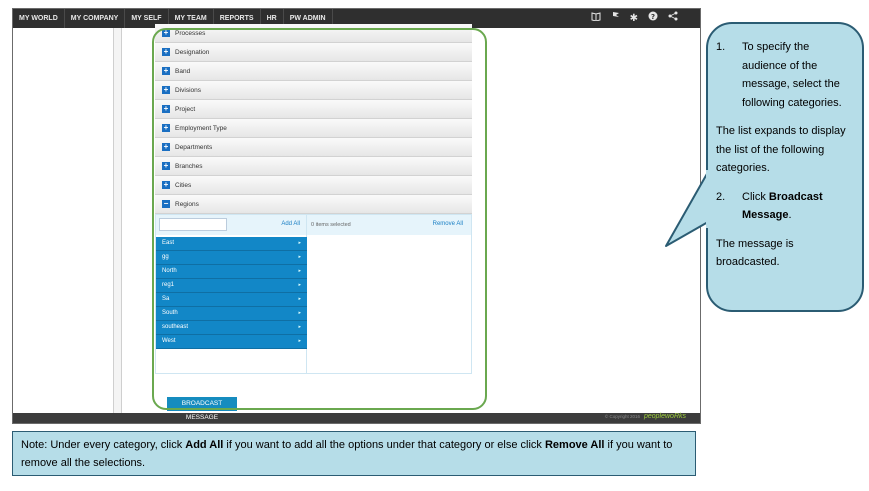 The height and width of the screenshot is (491, 869). What do you see at coordinates (799, 206) in the screenshot?
I see `step-text: Click Broadcast Message.` at bounding box center [799, 206].